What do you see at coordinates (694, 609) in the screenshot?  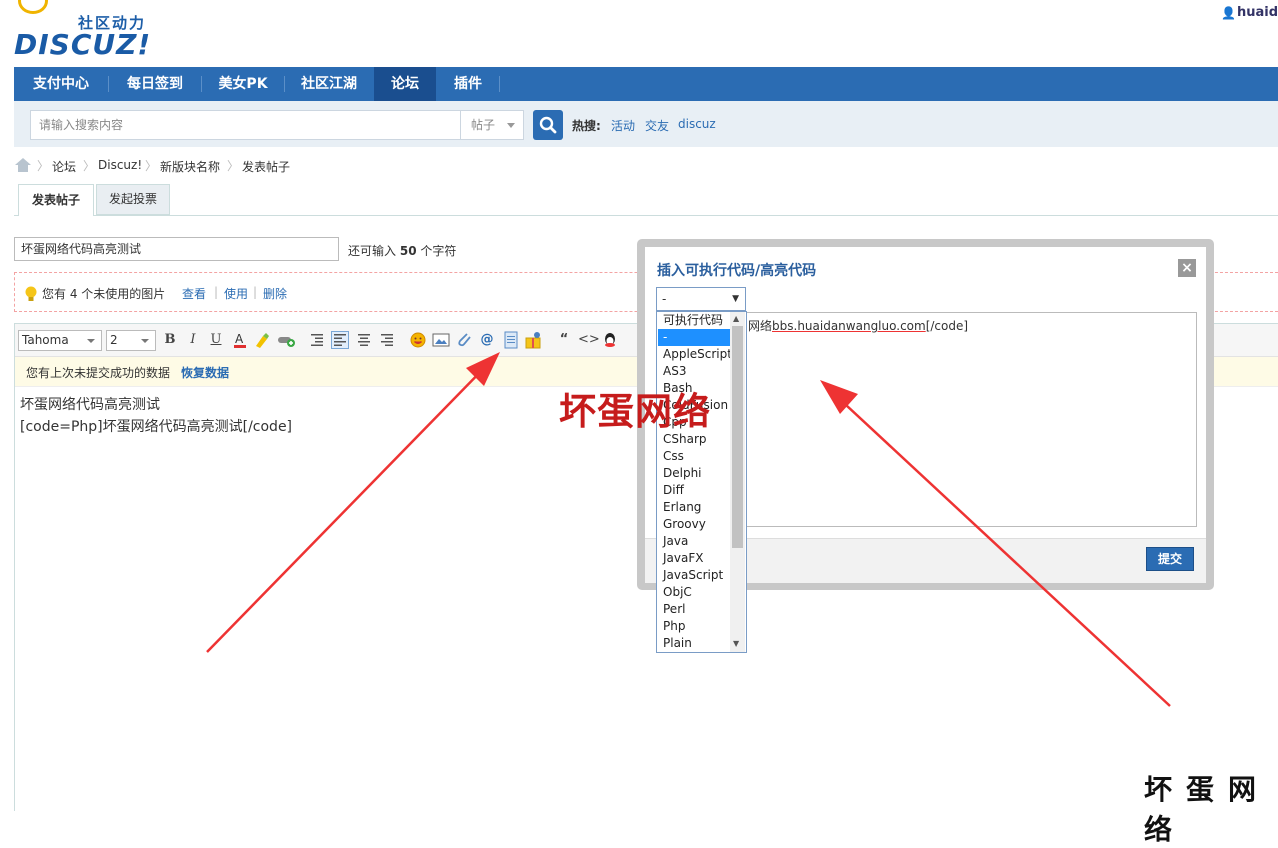 I see `language-option: Perl` at bounding box center [694, 609].